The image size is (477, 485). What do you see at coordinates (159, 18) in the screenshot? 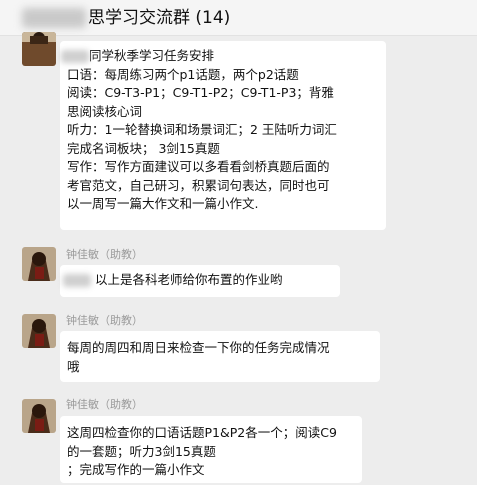
I see `chat-title: 思学习交流群 (14)` at bounding box center [159, 18].